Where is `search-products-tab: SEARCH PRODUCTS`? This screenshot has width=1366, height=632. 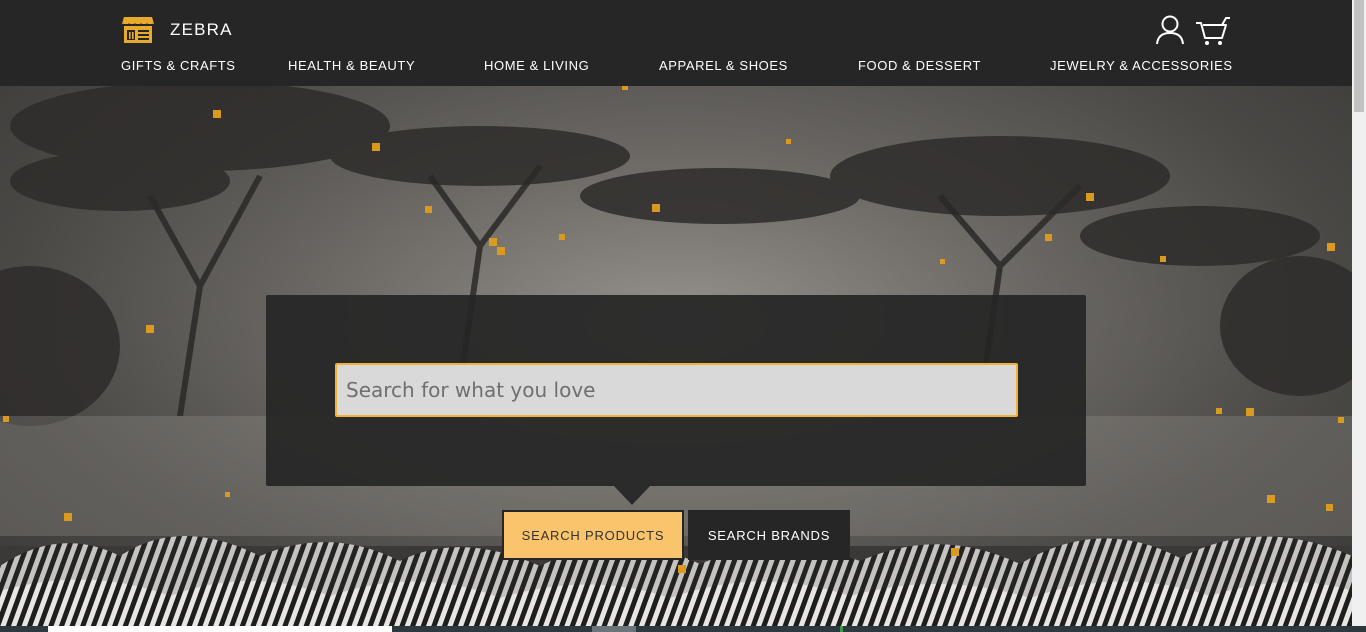
search-products-tab: SEARCH PRODUCTS is located at coordinates (593, 535).